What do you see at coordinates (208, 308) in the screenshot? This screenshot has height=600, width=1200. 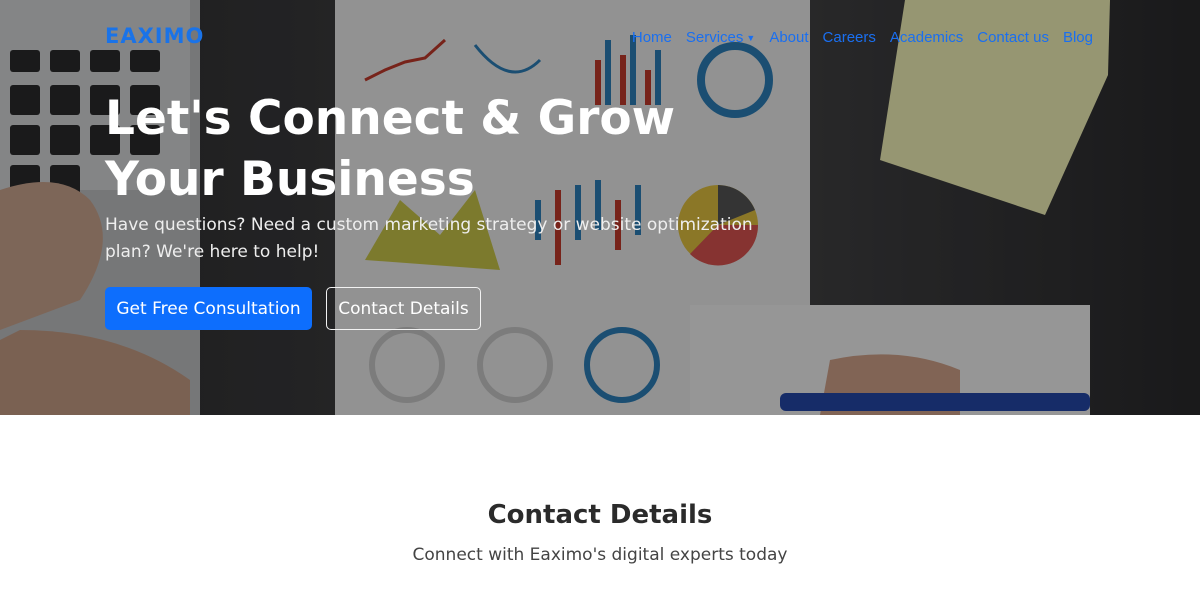 I see `get-free-consultation-button: Get Free Consultation` at bounding box center [208, 308].